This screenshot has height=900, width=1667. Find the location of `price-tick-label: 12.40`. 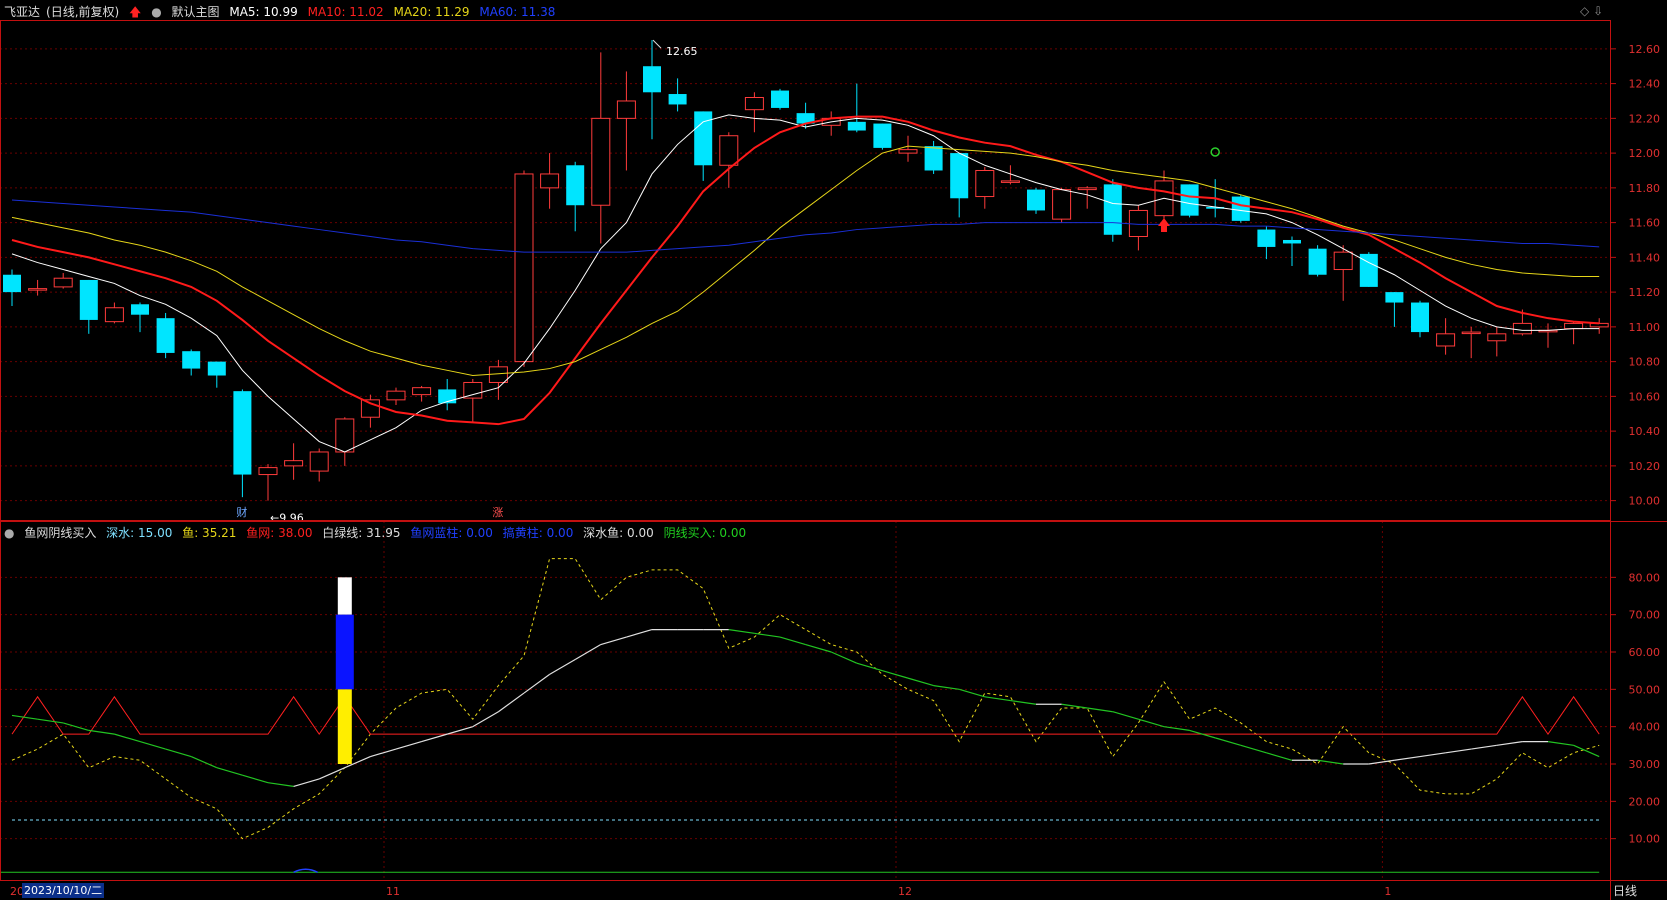

price-tick-label: 12.40 is located at coordinates (1645, 84).